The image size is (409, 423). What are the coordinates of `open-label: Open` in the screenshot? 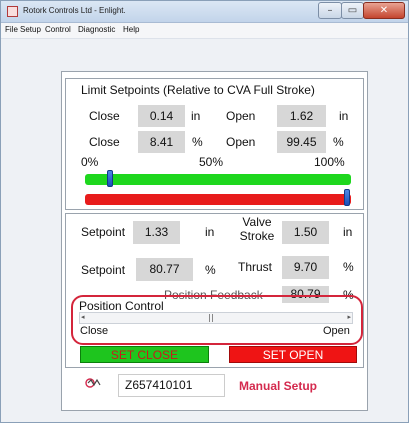 It's located at (241, 116).